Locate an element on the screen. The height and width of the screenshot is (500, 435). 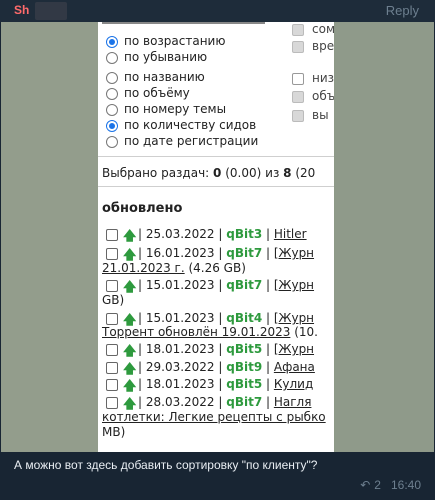
message-meta: ↶ 2 16:40 is located at coordinates (390, 485).